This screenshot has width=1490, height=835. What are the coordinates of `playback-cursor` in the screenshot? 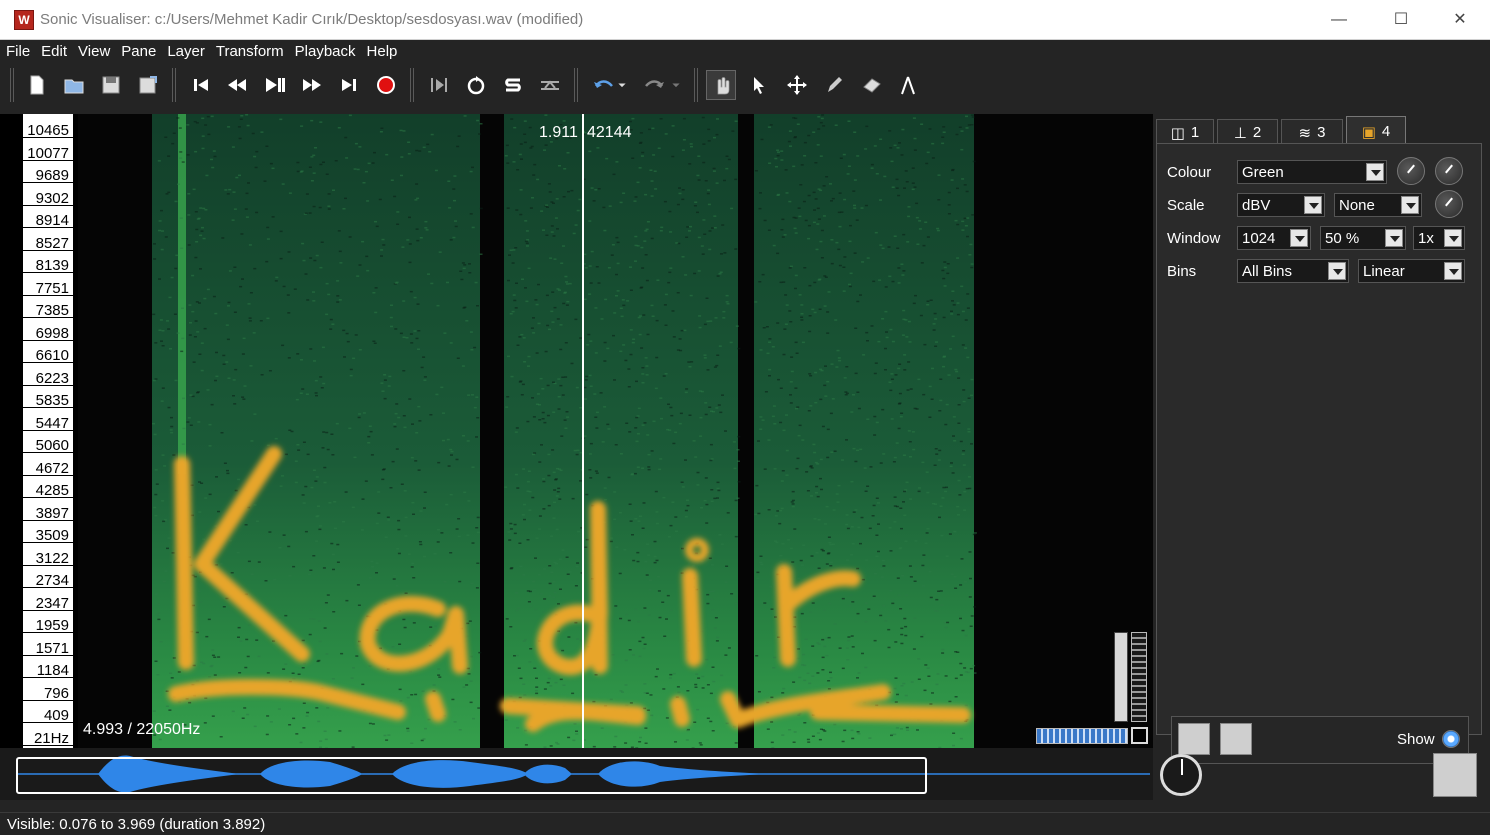 It's located at (583, 431).